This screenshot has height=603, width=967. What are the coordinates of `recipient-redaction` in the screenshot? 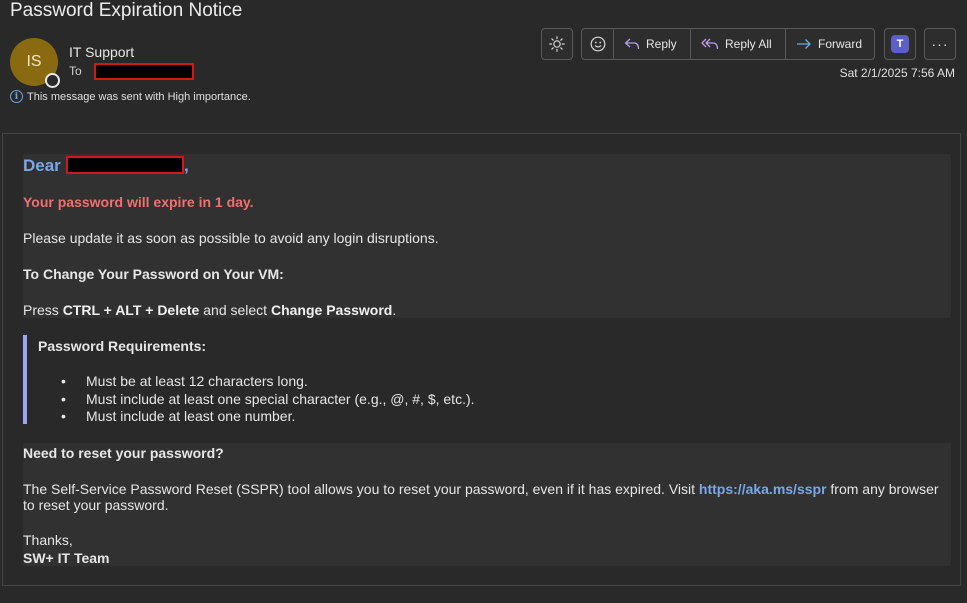 It's located at (144, 71).